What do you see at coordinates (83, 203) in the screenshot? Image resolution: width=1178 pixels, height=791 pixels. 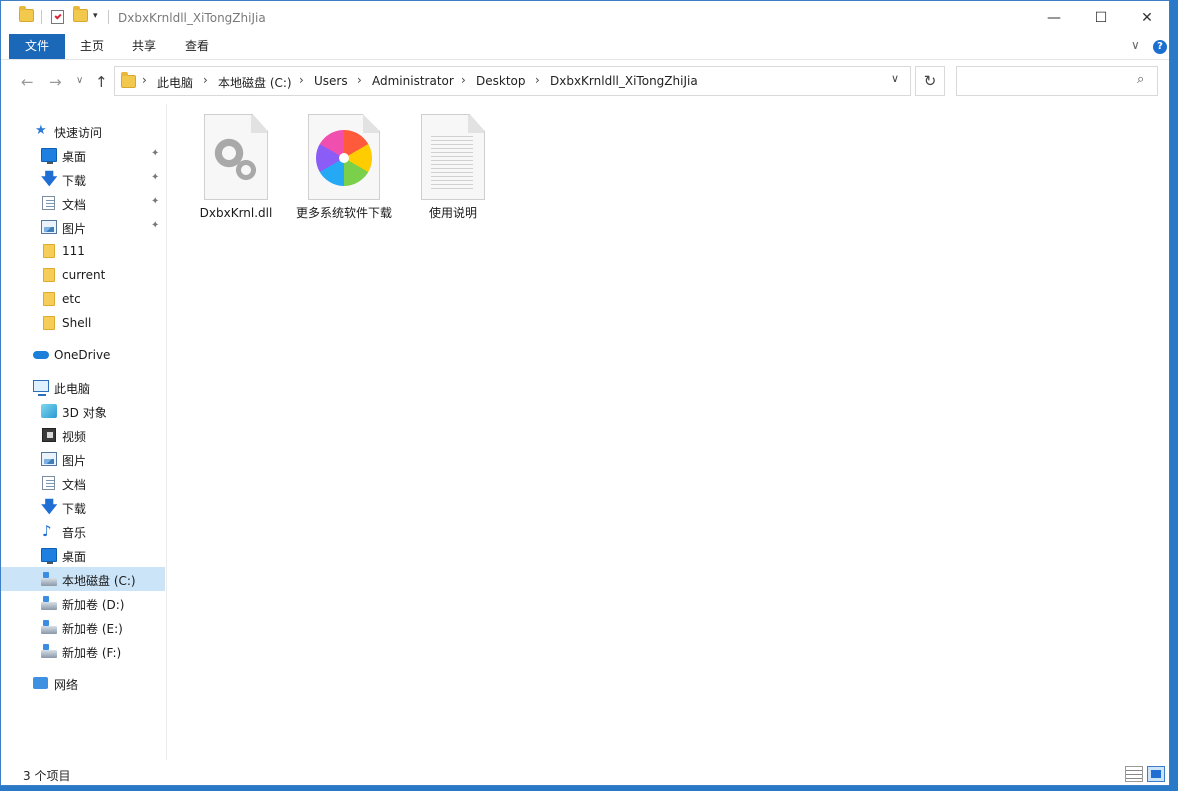 I see `sidebar-item-documents: 文档 ✦` at bounding box center [83, 203].